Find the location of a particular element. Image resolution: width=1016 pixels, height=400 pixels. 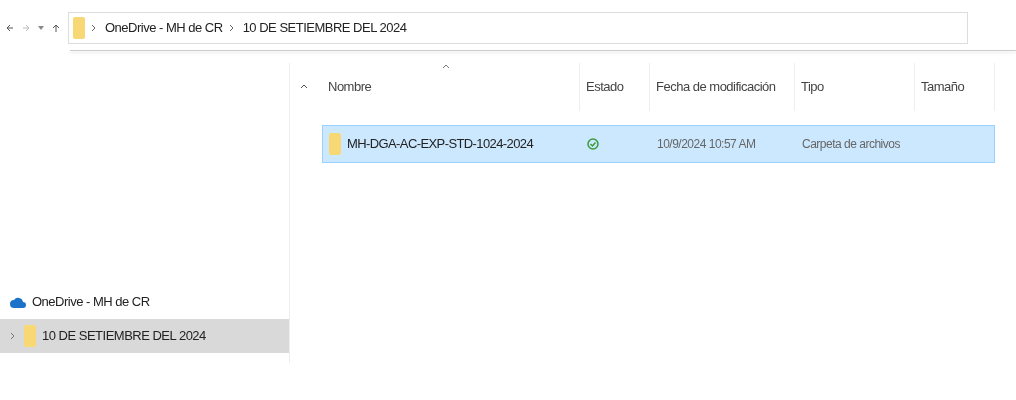

file-type: Carpeta de archivos is located at coordinates (851, 144).